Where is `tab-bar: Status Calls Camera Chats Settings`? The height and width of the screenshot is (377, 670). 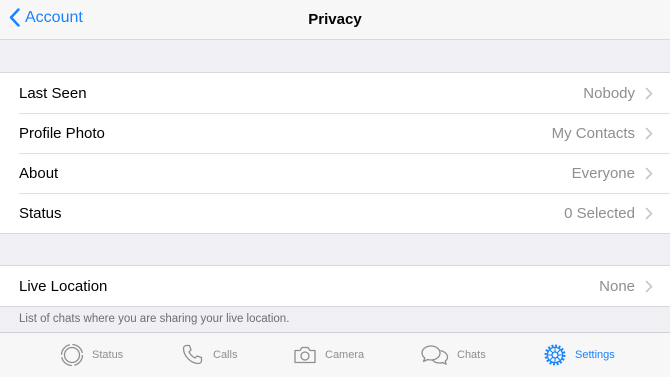
tab-bar: Status Calls Camera Chats Settings is located at coordinates (335, 354).